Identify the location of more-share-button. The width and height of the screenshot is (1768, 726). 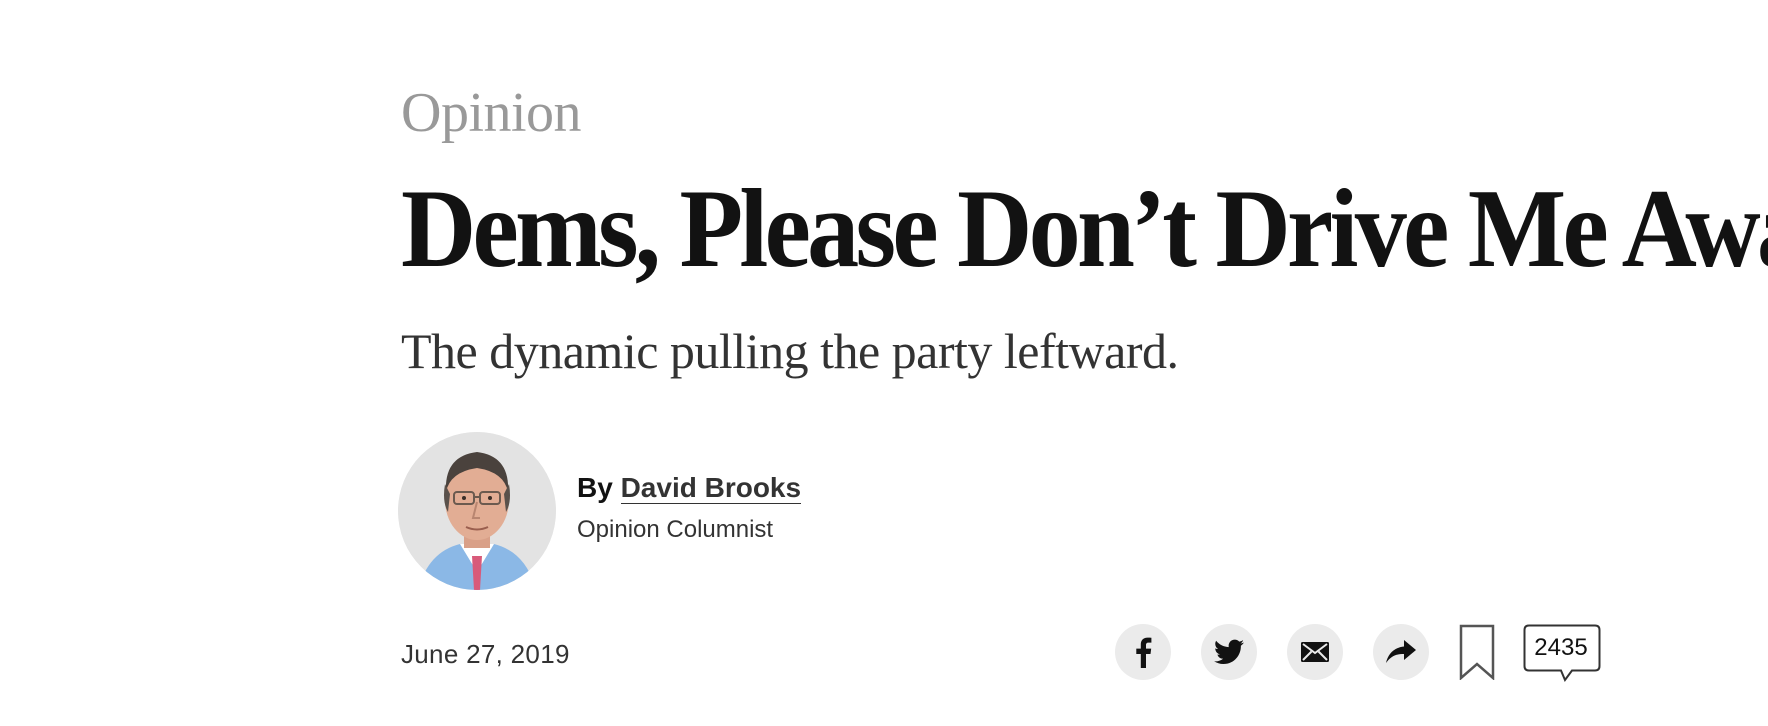
(1401, 652).